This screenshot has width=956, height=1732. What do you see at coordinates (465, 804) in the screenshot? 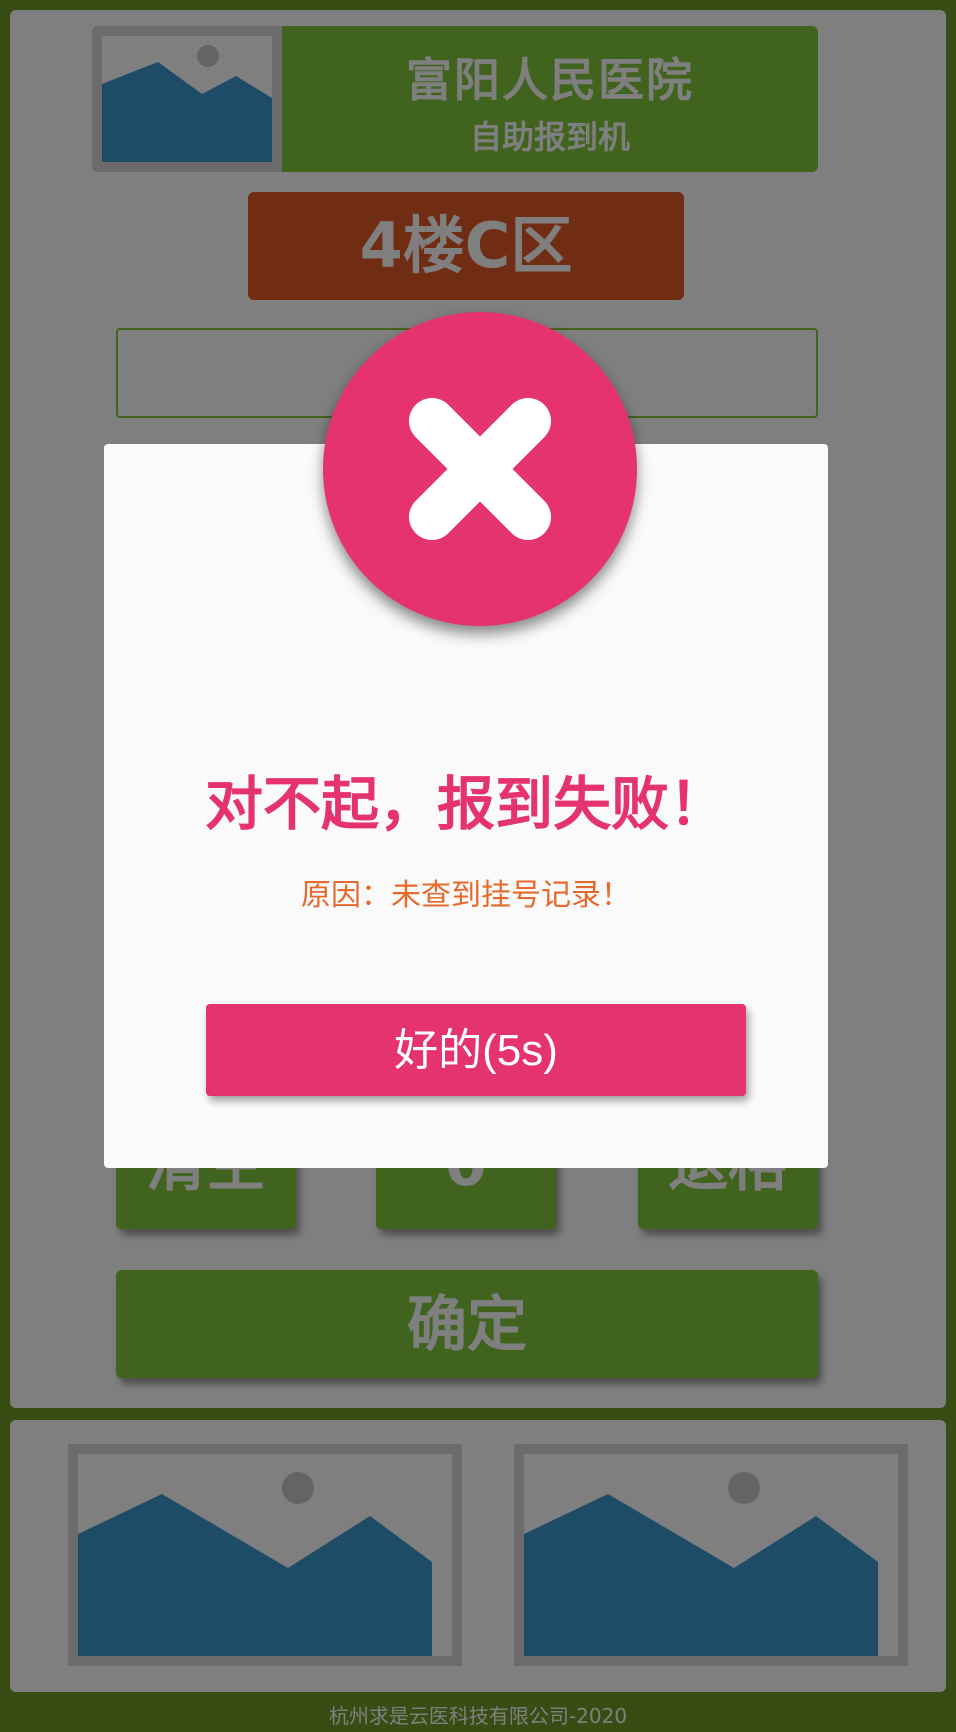
I see `dialog-title: 对不起，报到失败！` at bounding box center [465, 804].